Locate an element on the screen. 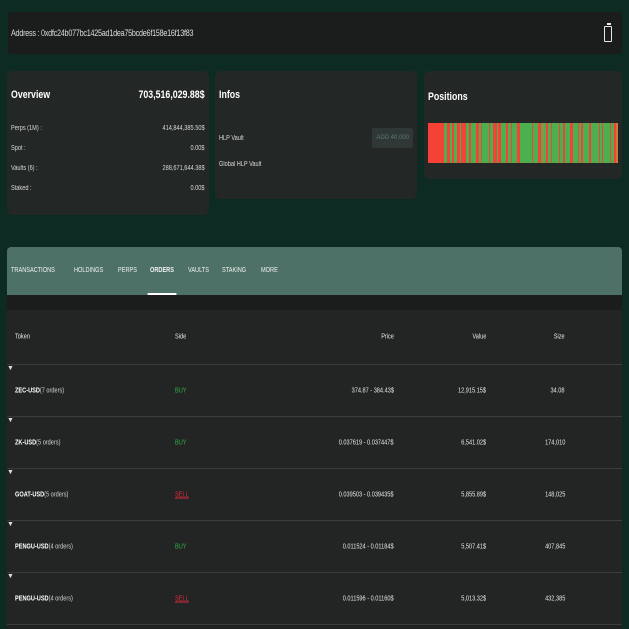 This screenshot has width=629, height=629. row-value: 5,855.89$ is located at coordinates (473, 494).